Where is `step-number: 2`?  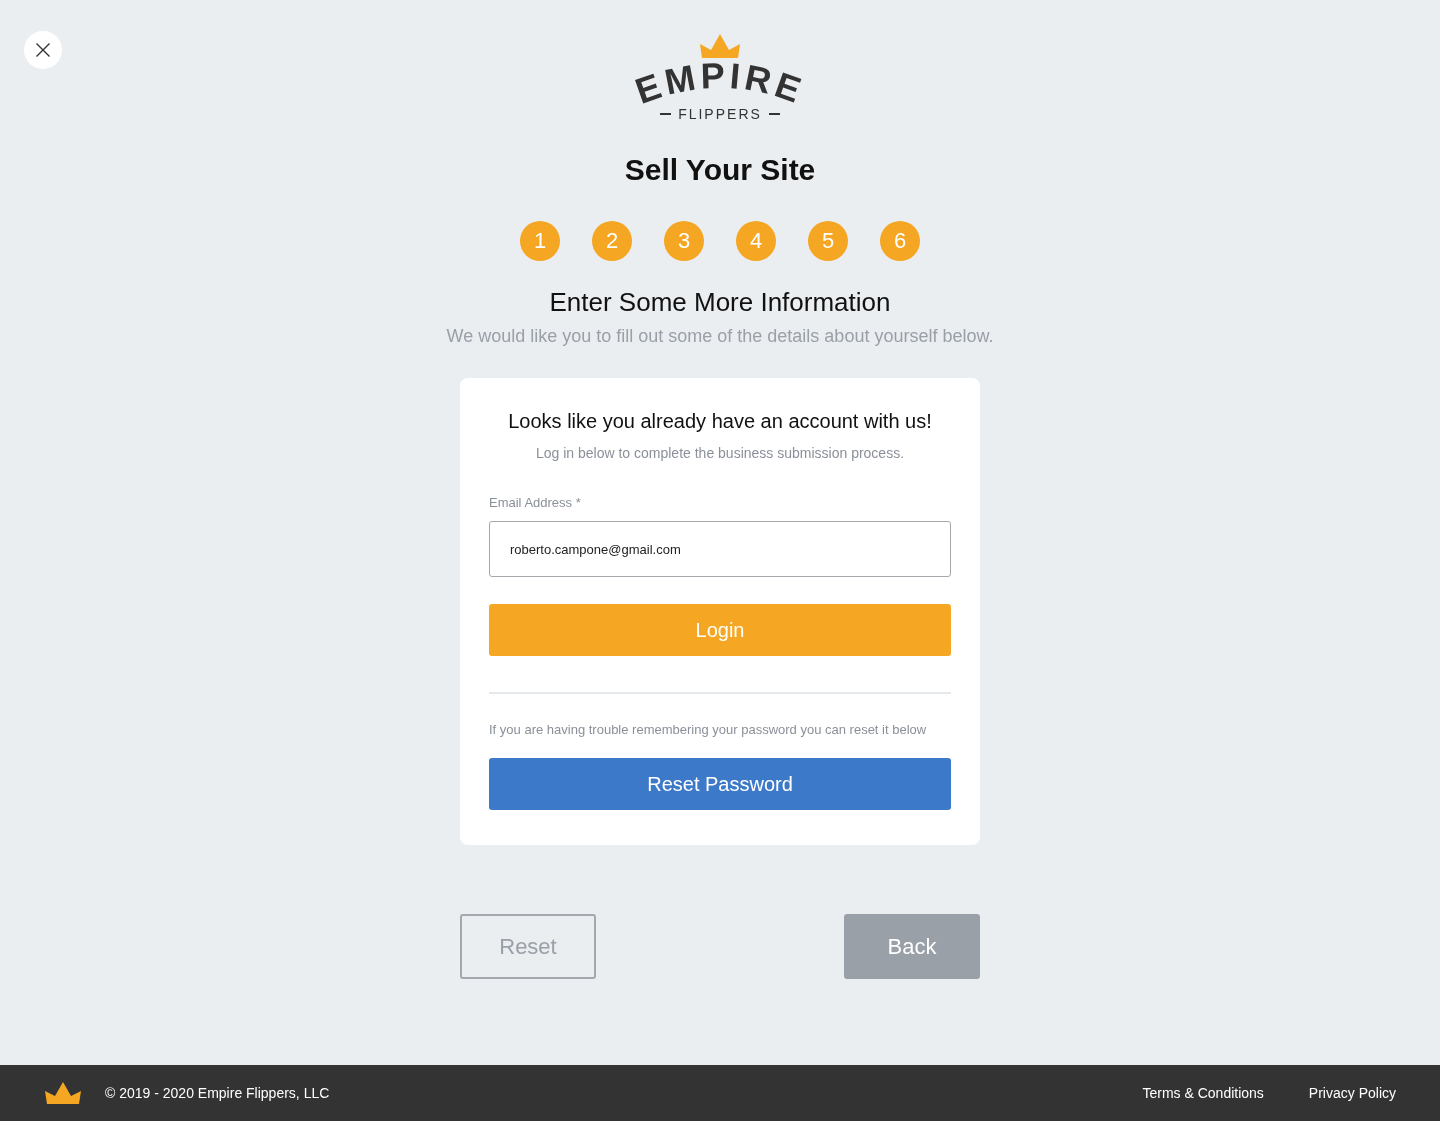 step-number: 2 is located at coordinates (612, 241).